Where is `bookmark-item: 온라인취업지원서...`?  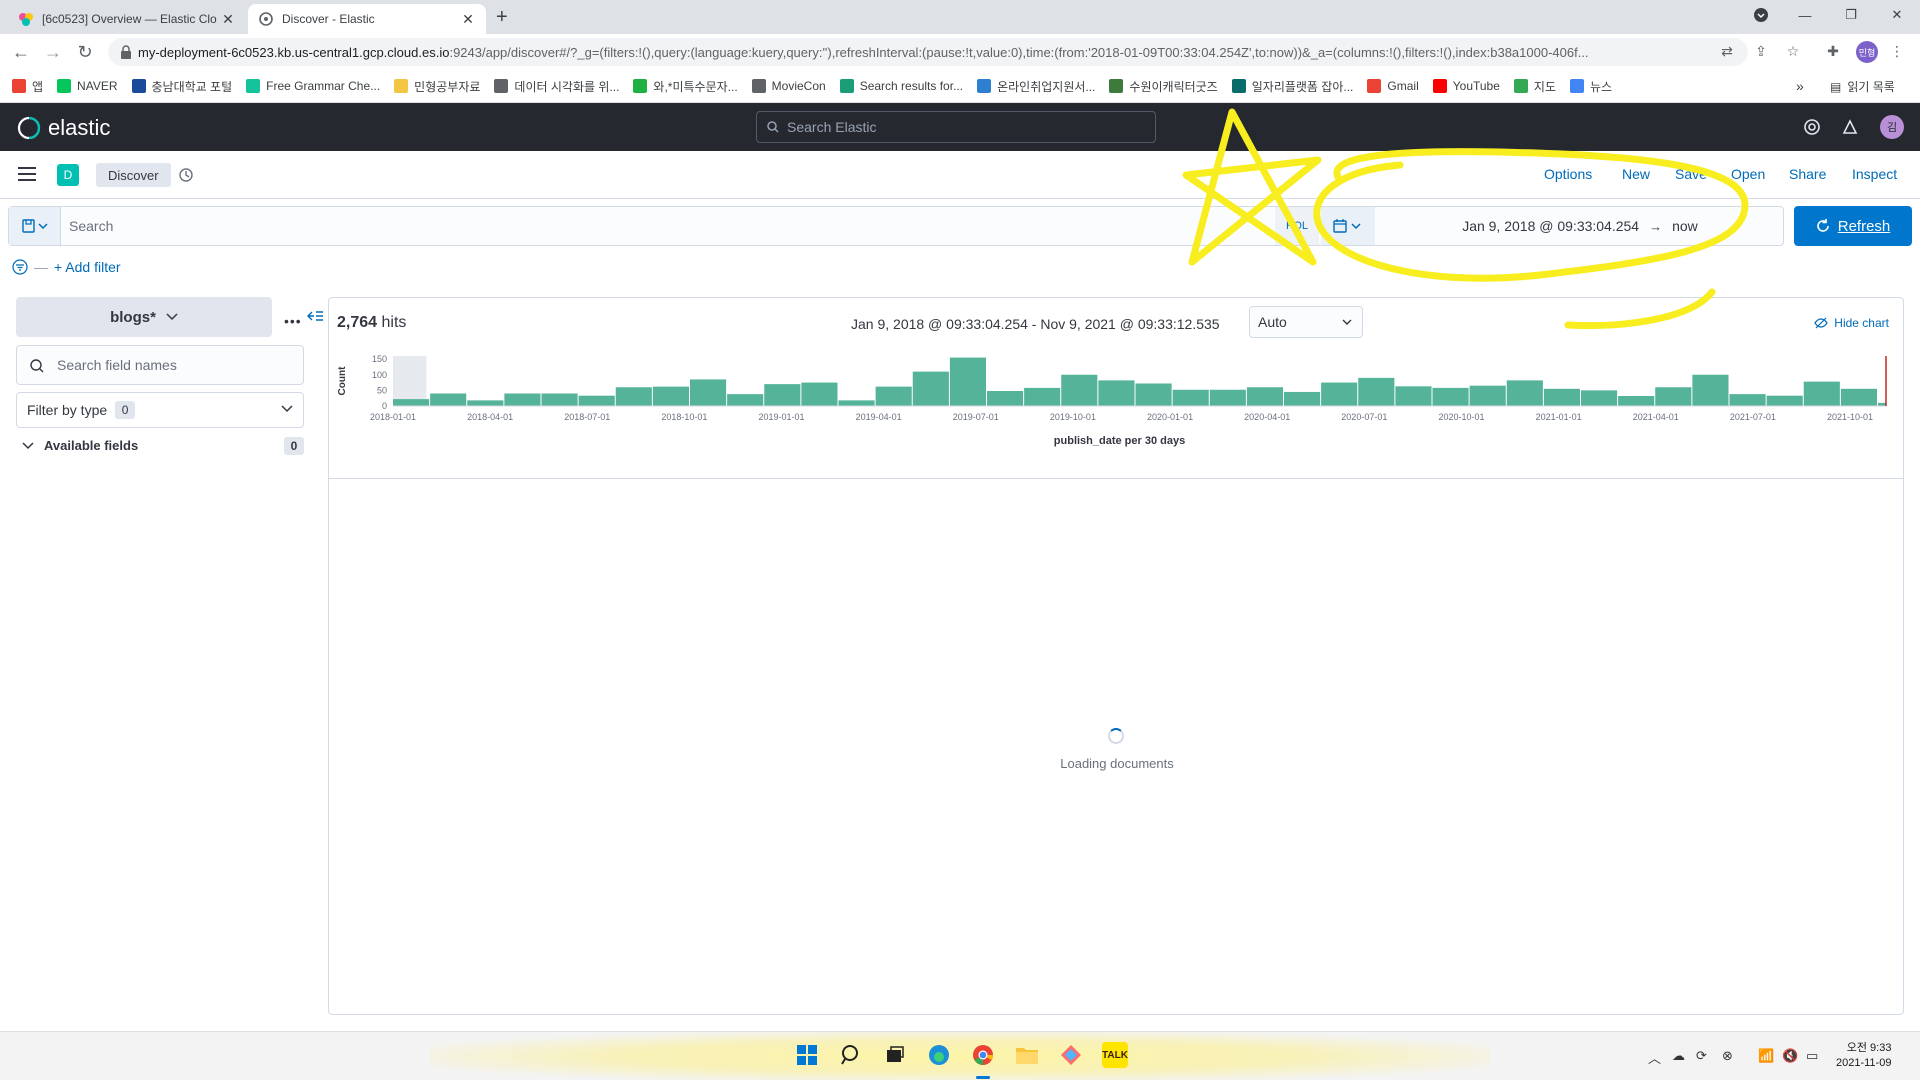 bookmark-item: 온라인취업지원서... is located at coordinates (1036, 86).